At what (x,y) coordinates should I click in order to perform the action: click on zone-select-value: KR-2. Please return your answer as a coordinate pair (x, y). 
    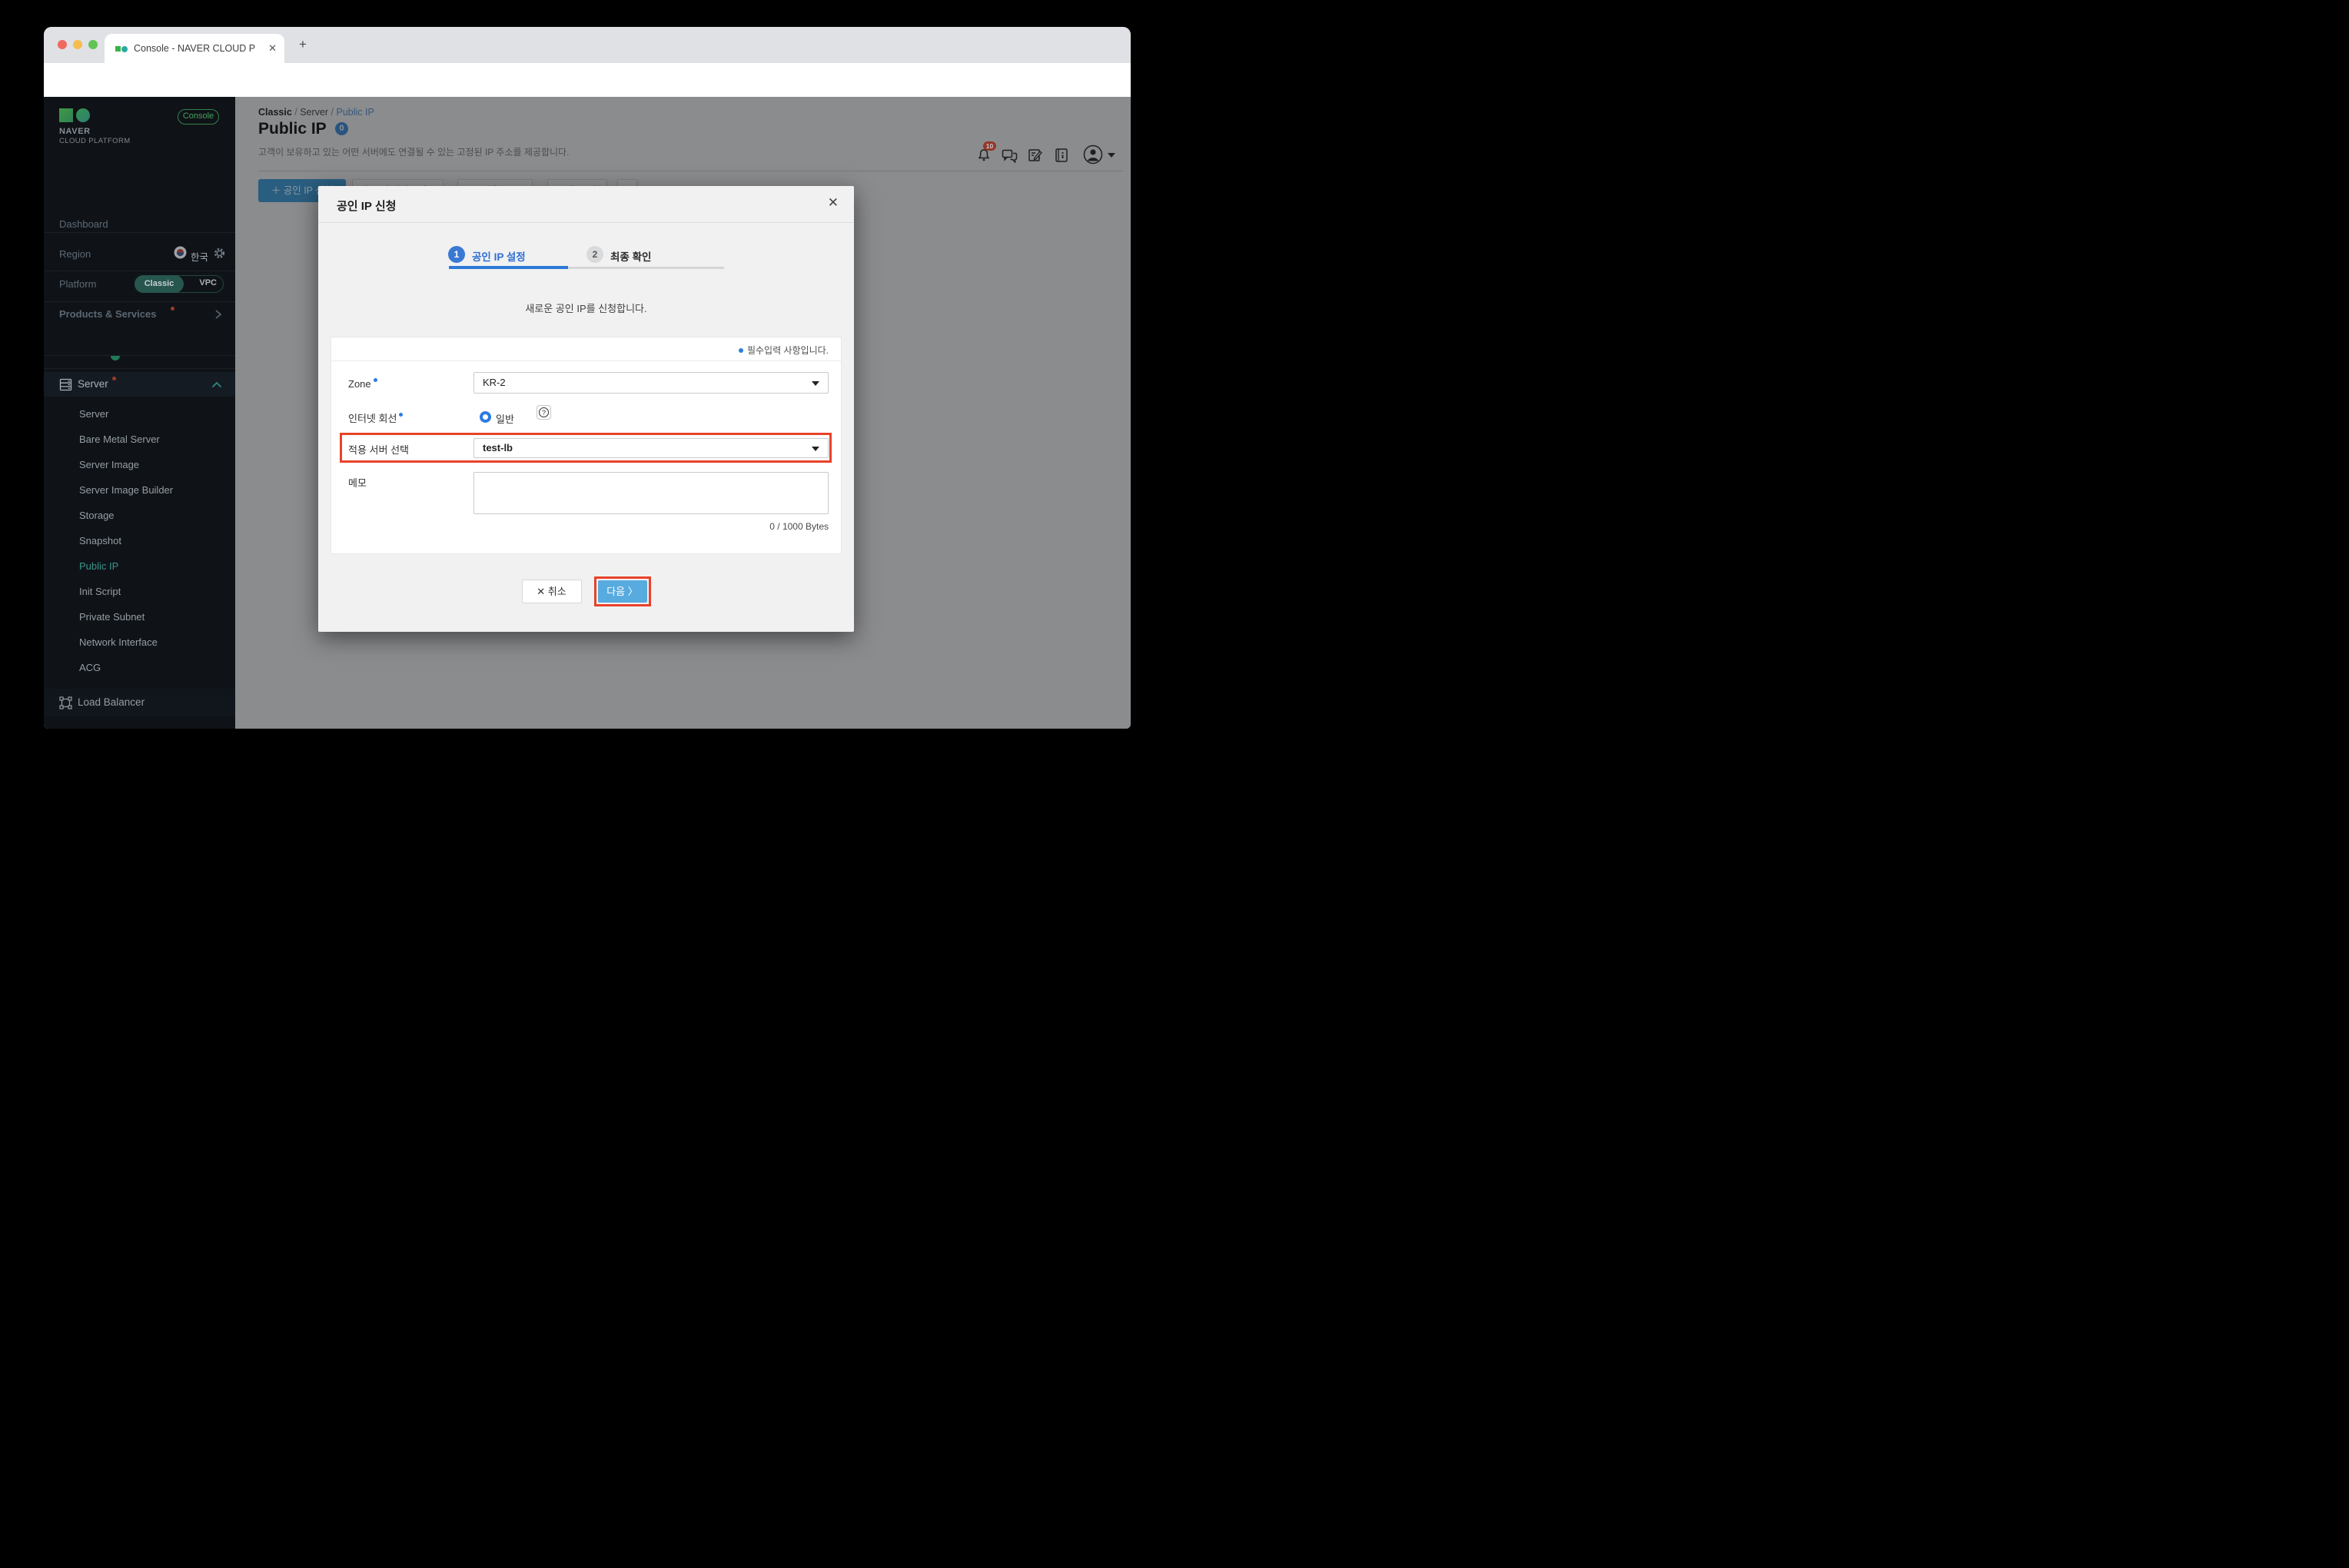
    Looking at the image, I should click on (494, 382).